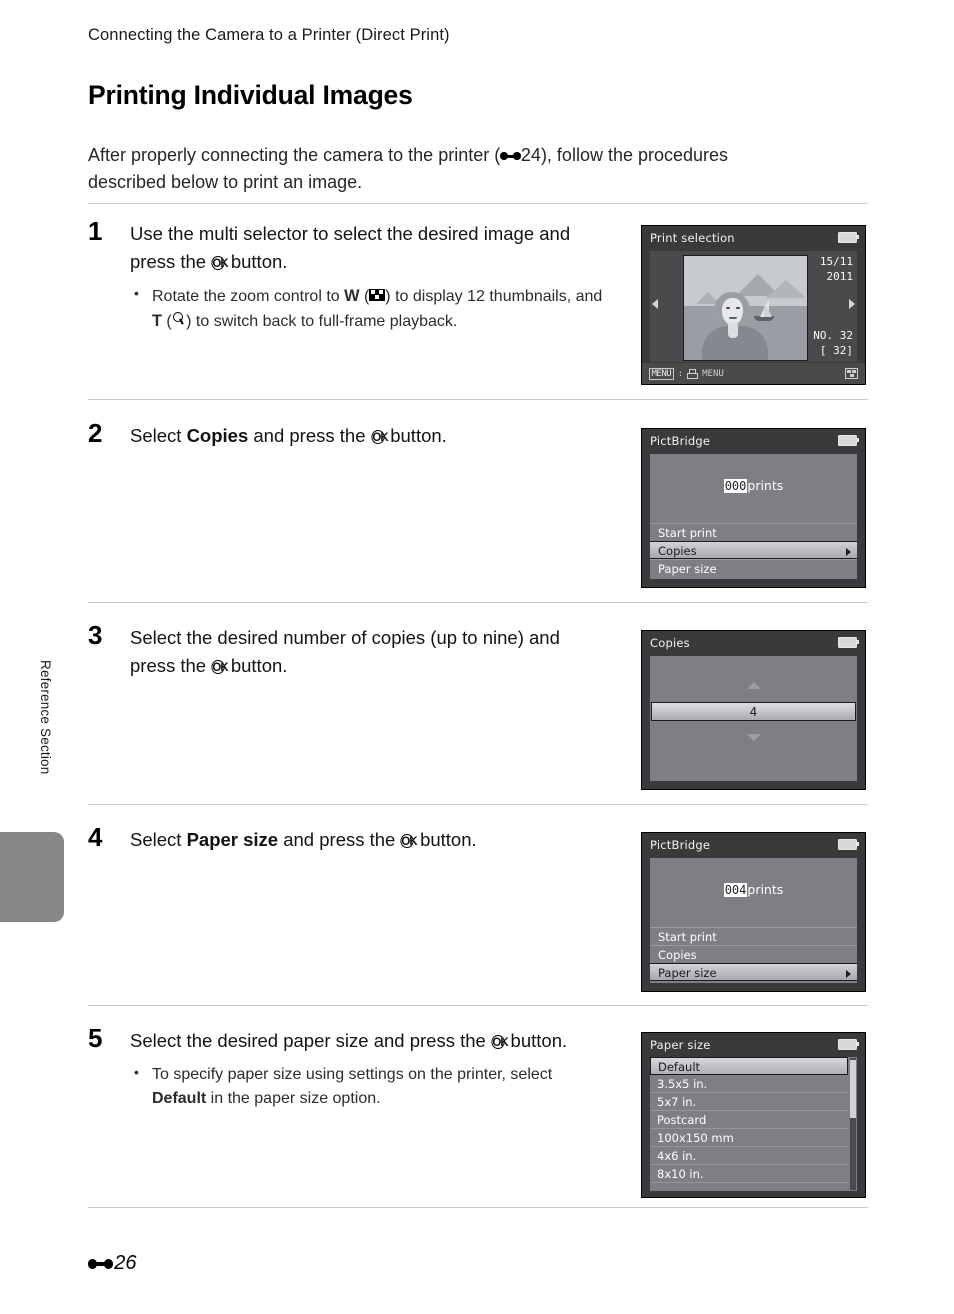 This screenshot has height=1314, width=954. What do you see at coordinates (753, 737) in the screenshot?
I see `down-arrow-icon` at bounding box center [753, 737].